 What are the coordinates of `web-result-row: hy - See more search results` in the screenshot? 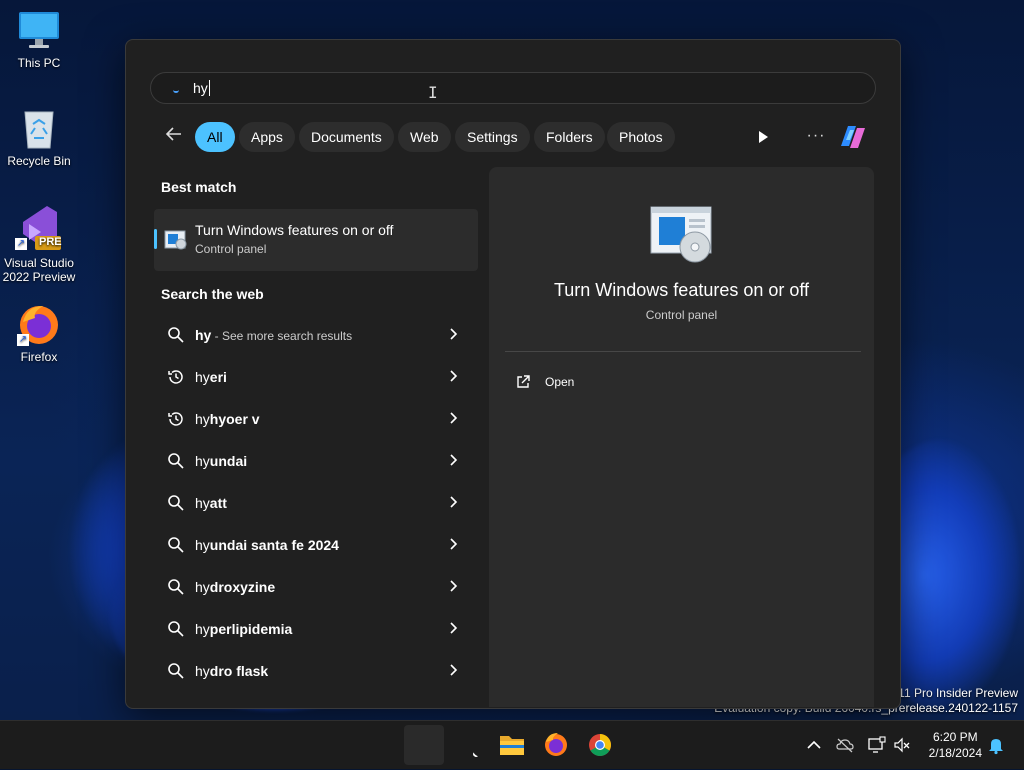 It's located at (316, 335).